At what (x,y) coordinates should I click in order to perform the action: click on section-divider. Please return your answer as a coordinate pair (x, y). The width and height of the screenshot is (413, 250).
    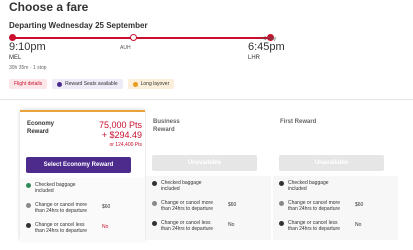
    Looking at the image, I should click on (206, 99).